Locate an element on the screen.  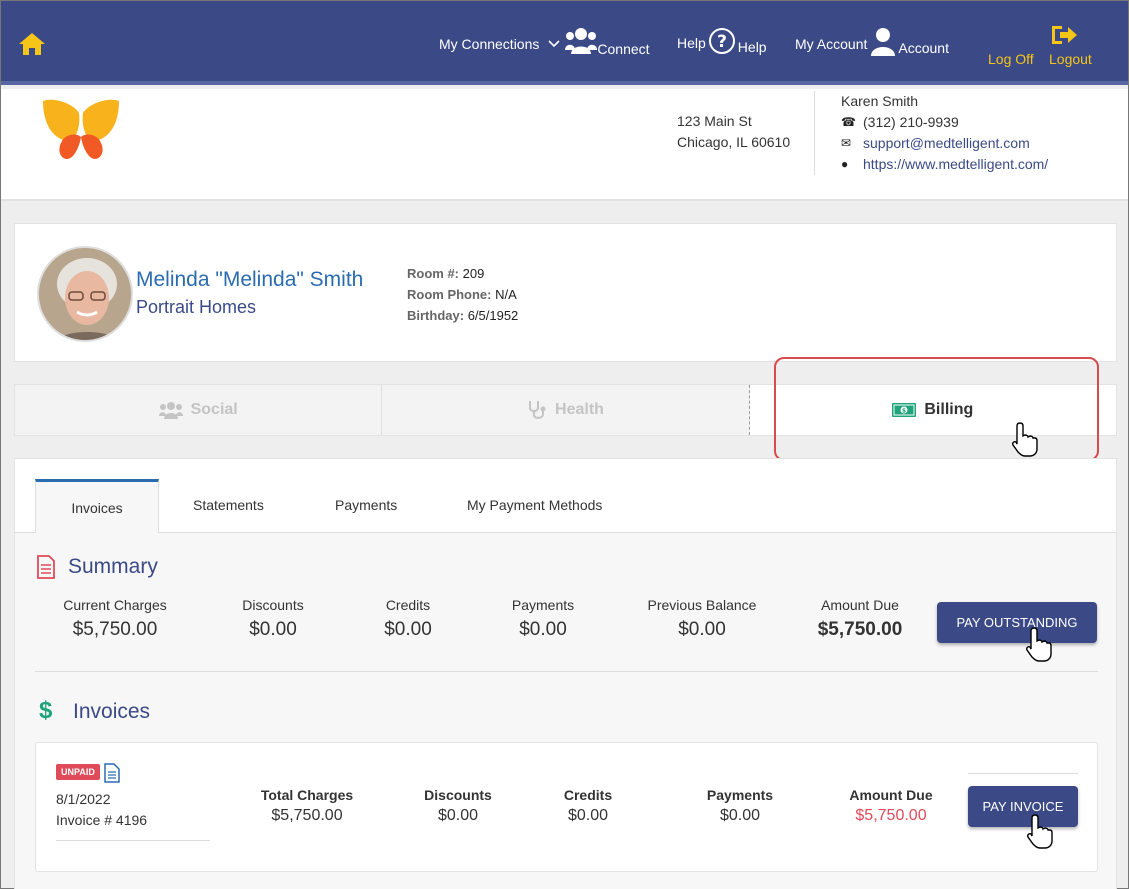
tab-social-label: Social is located at coordinates (214, 409).